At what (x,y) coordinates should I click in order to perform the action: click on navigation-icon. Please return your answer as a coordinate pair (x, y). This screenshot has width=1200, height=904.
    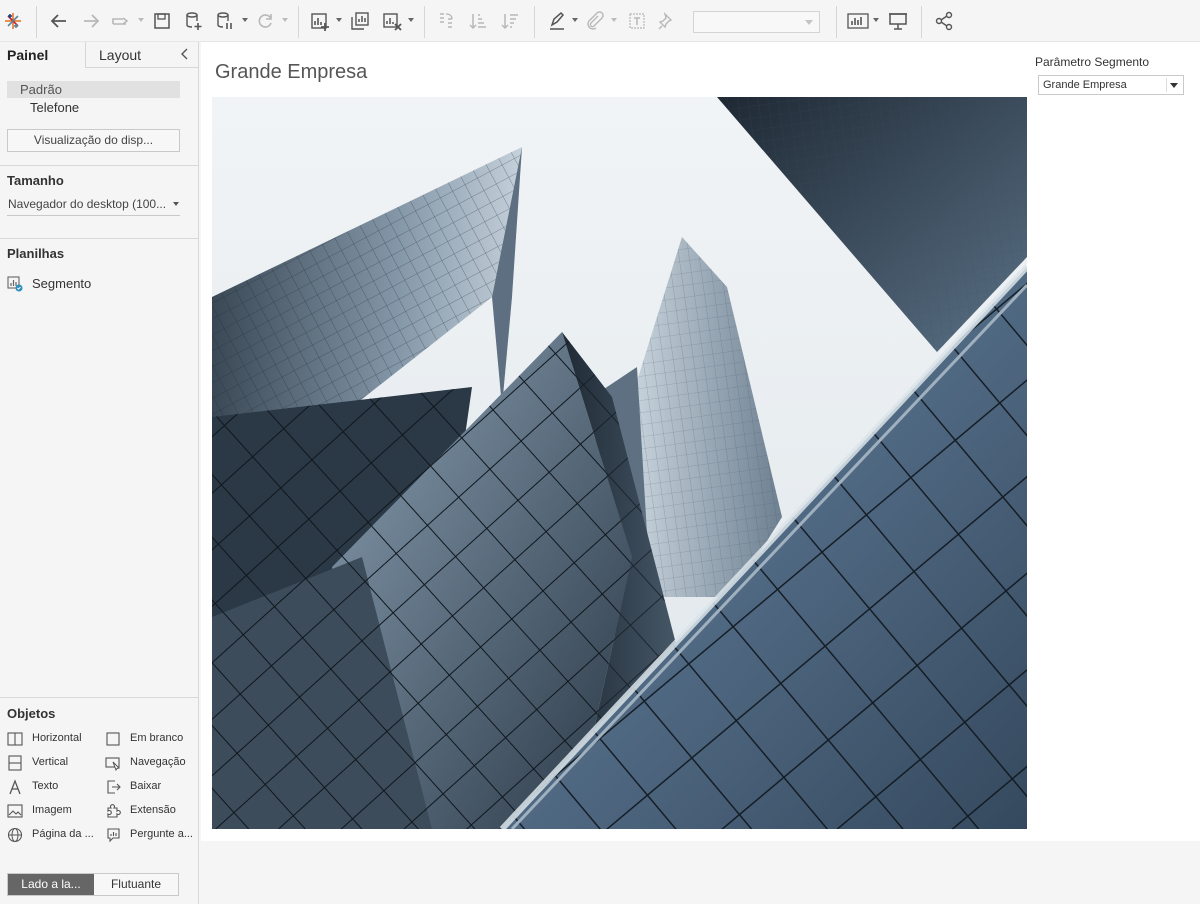
    Looking at the image, I should click on (113, 764).